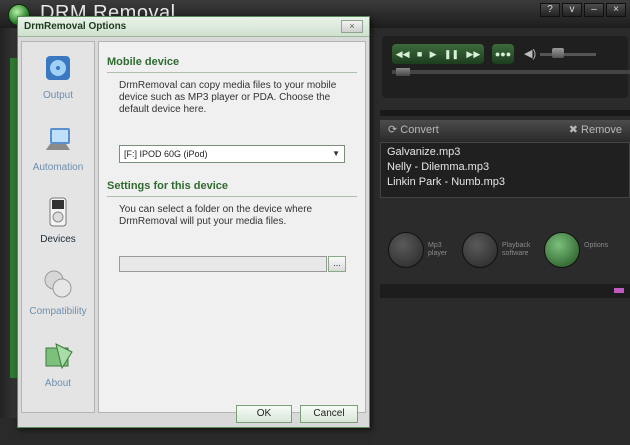 This screenshot has height=445, width=630. What do you see at coordinates (168, 186) in the screenshot?
I see `settings-heading: Settings for this device` at bounding box center [168, 186].